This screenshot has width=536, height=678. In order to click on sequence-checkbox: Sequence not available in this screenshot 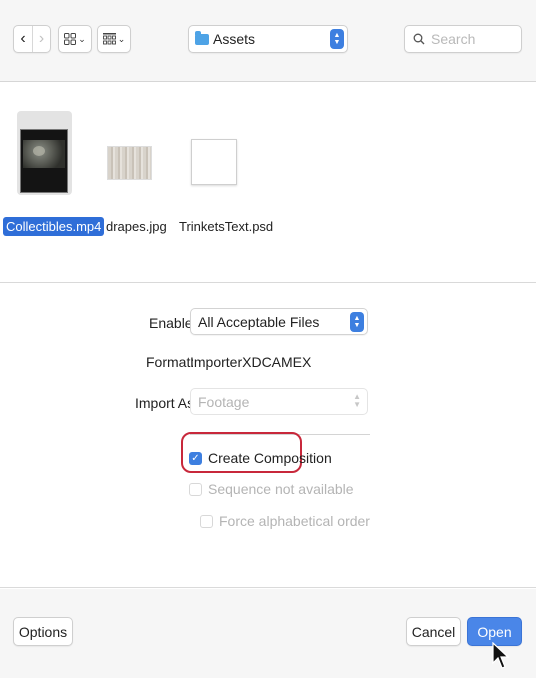, I will do `click(271, 489)`.